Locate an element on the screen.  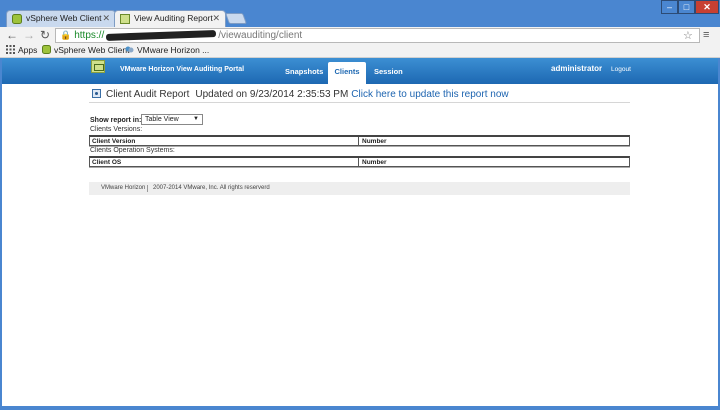
client-versions-table-header: Client Version Number is located at coordinates (359, 140).